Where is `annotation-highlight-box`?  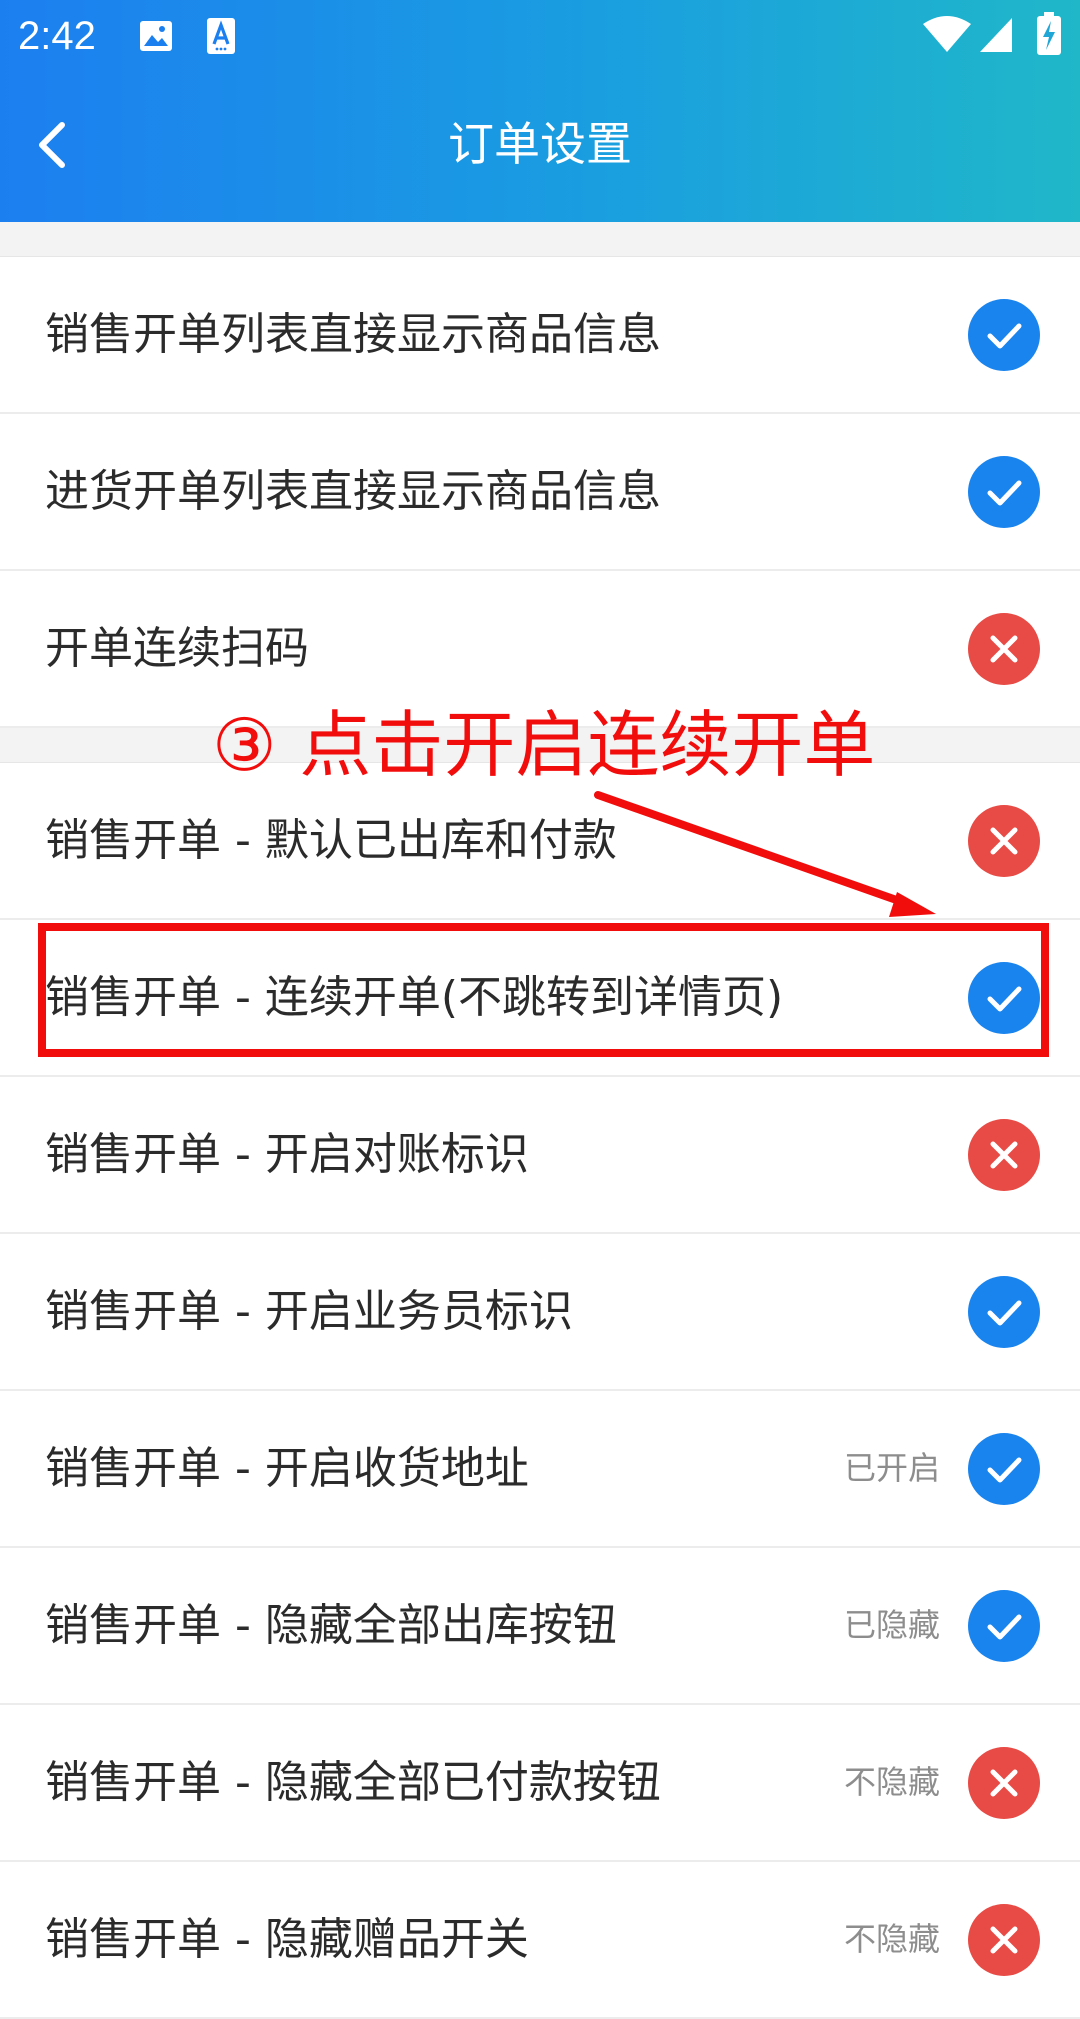
annotation-highlight-box is located at coordinates (543, 990).